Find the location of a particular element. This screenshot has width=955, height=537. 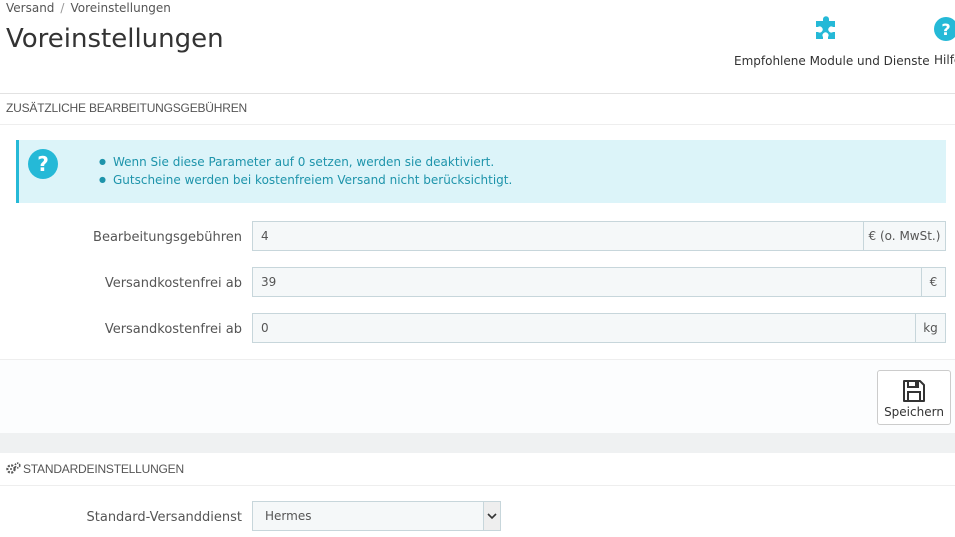

help-button: ? Hilfe is located at coordinates (944, 42).